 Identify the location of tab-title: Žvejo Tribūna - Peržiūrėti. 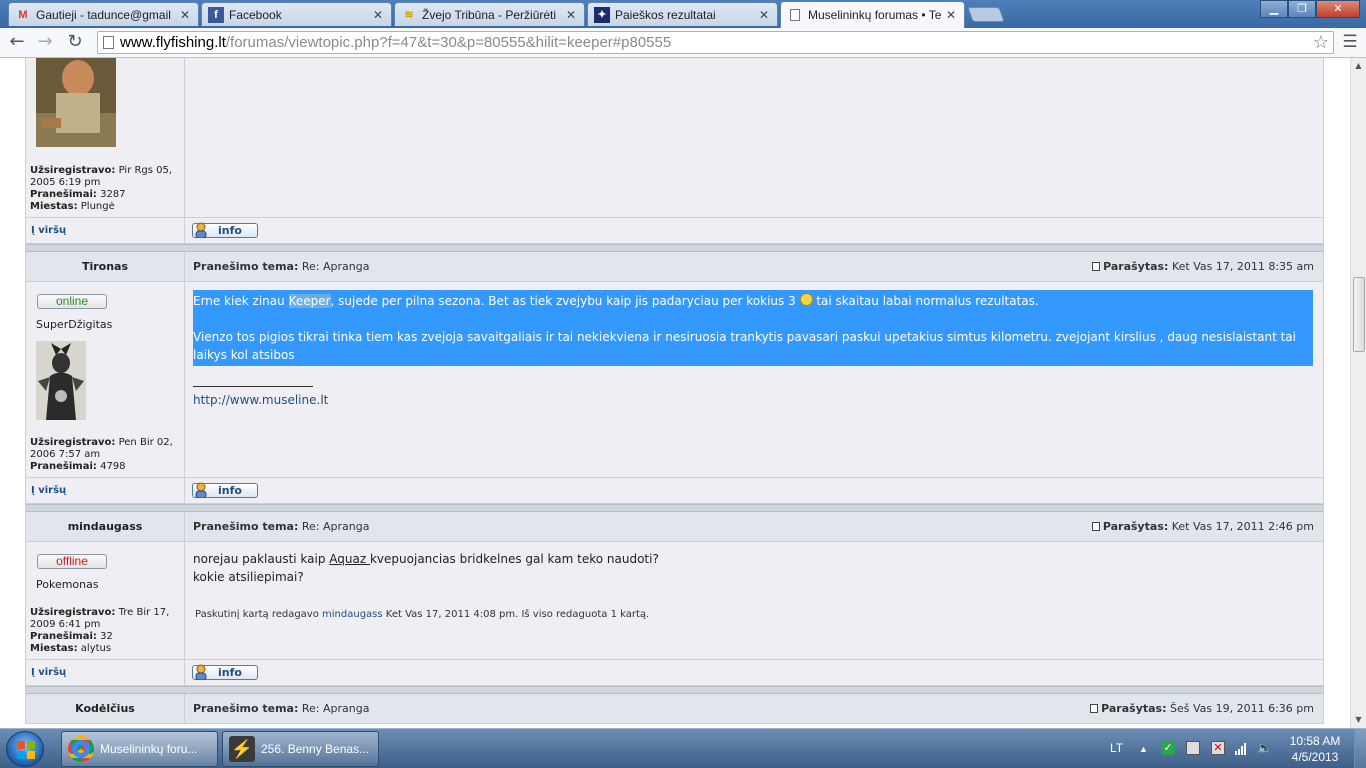
(489, 14).